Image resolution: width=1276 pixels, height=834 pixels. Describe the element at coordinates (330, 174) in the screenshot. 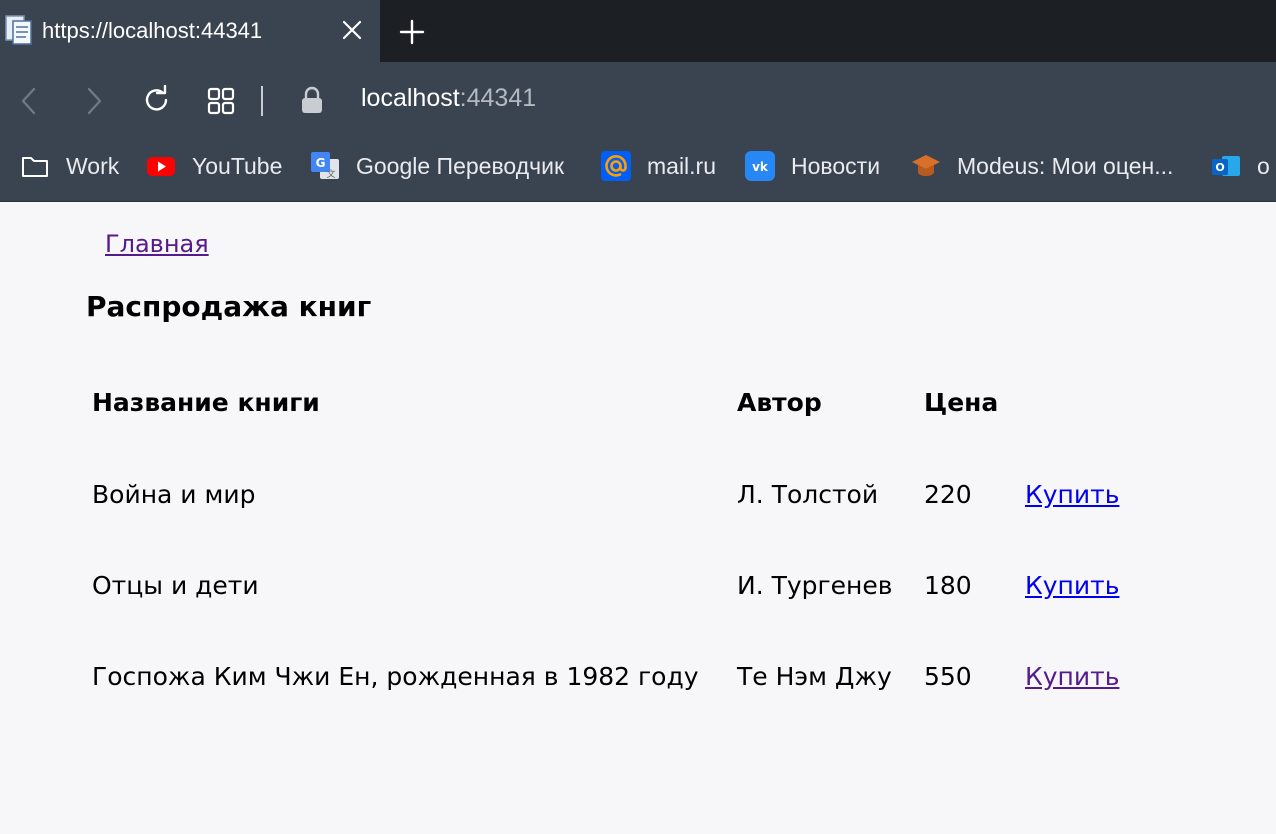

I see `svg-text: 文` at that location.